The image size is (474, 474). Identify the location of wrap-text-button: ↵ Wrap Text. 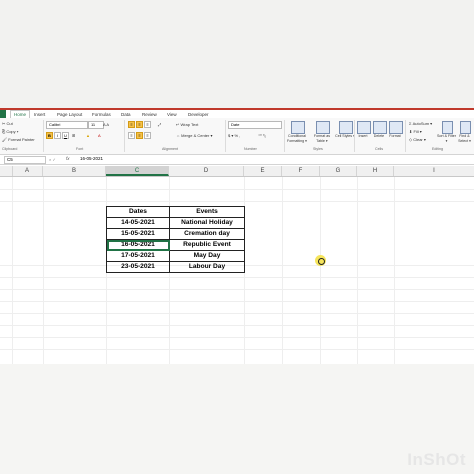
(187, 124).